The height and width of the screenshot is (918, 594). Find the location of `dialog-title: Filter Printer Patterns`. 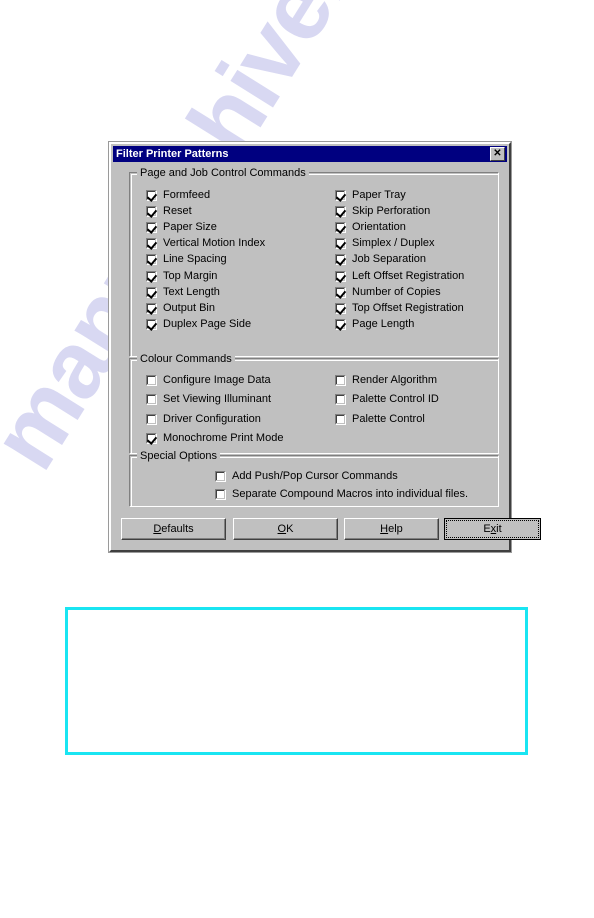

dialog-title: Filter Printer Patterns is located at coordinates (172, 154).